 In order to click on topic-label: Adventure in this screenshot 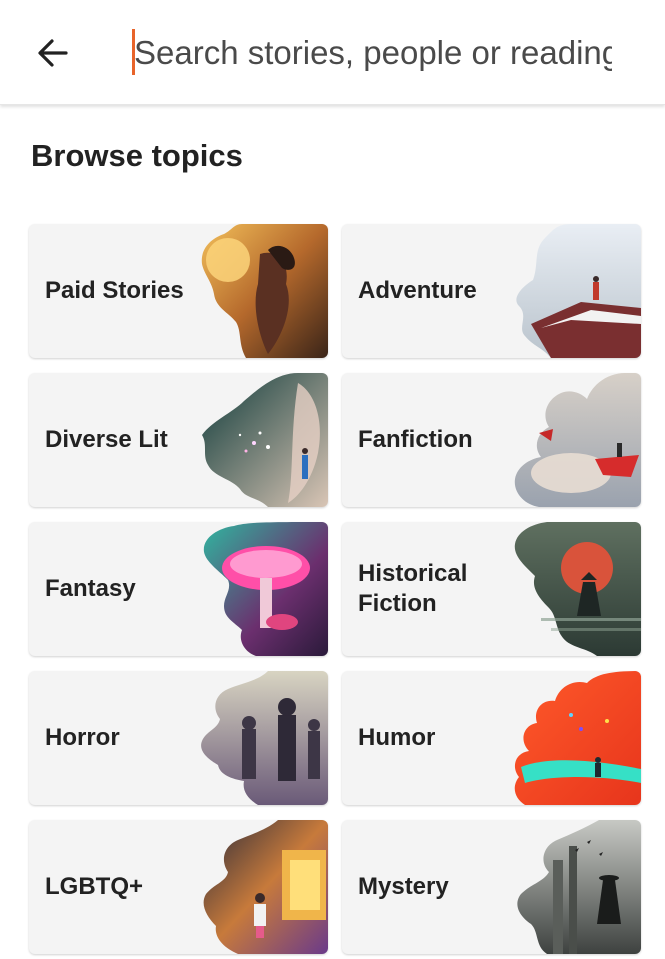, I will do `click(417, 290)`.